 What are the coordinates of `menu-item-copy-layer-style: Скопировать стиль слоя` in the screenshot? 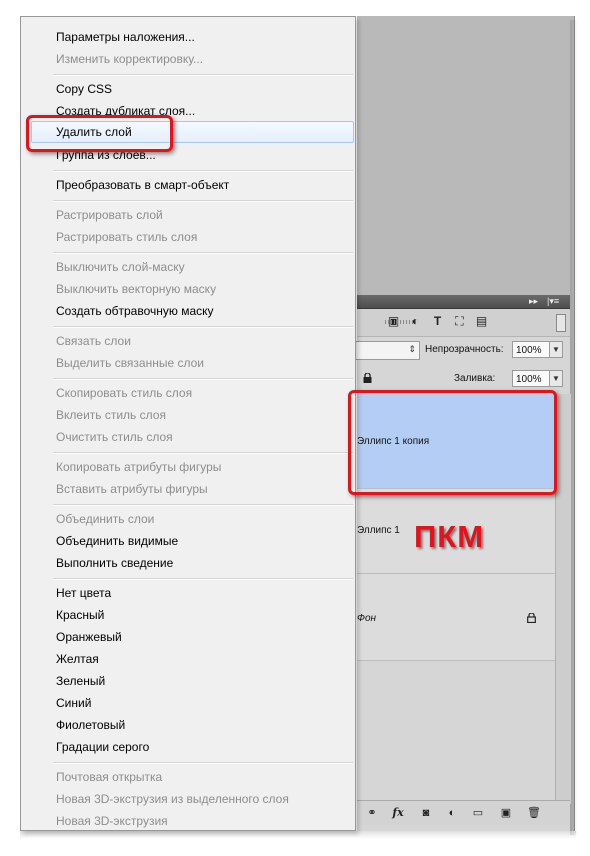 It's located at (124, 393).